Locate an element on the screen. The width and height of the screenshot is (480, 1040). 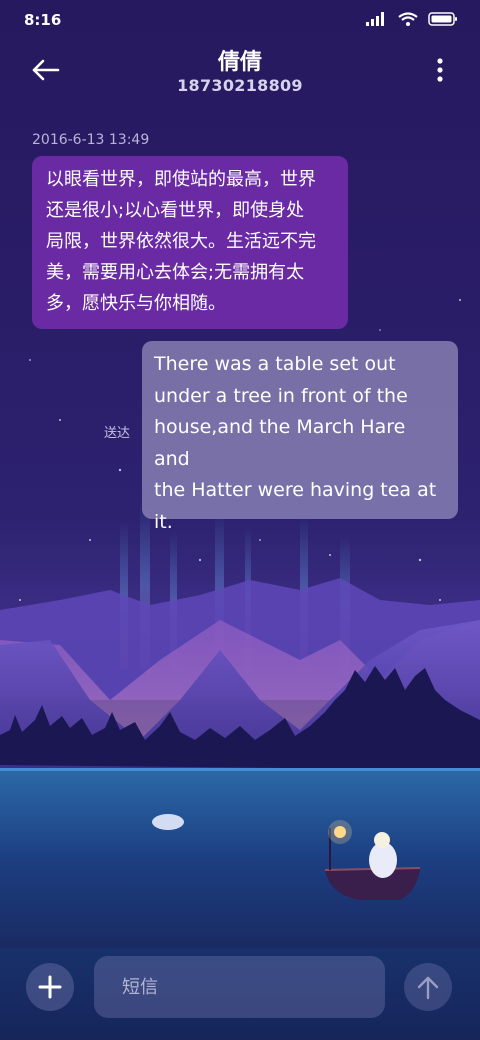
message-line: it. is located at coordinates (163, 521).